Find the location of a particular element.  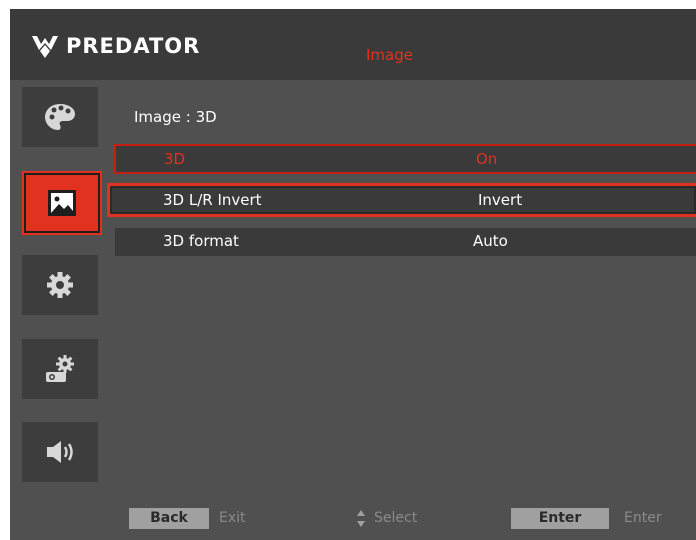

palette-icon is located at coordinates (60, 117).